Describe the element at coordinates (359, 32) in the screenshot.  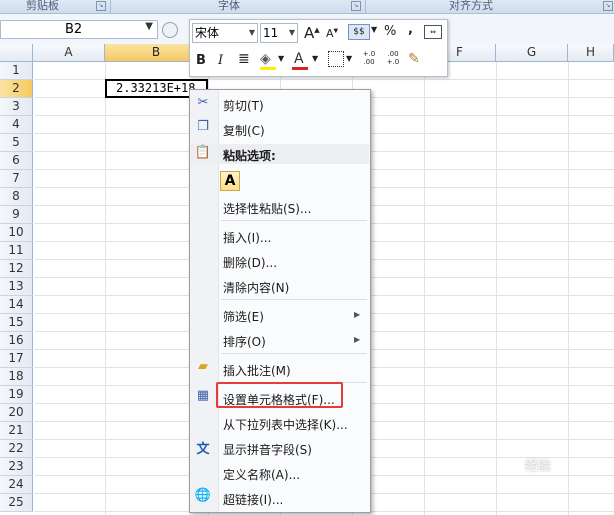
I see `accounting-format-icon: $$` at that location.